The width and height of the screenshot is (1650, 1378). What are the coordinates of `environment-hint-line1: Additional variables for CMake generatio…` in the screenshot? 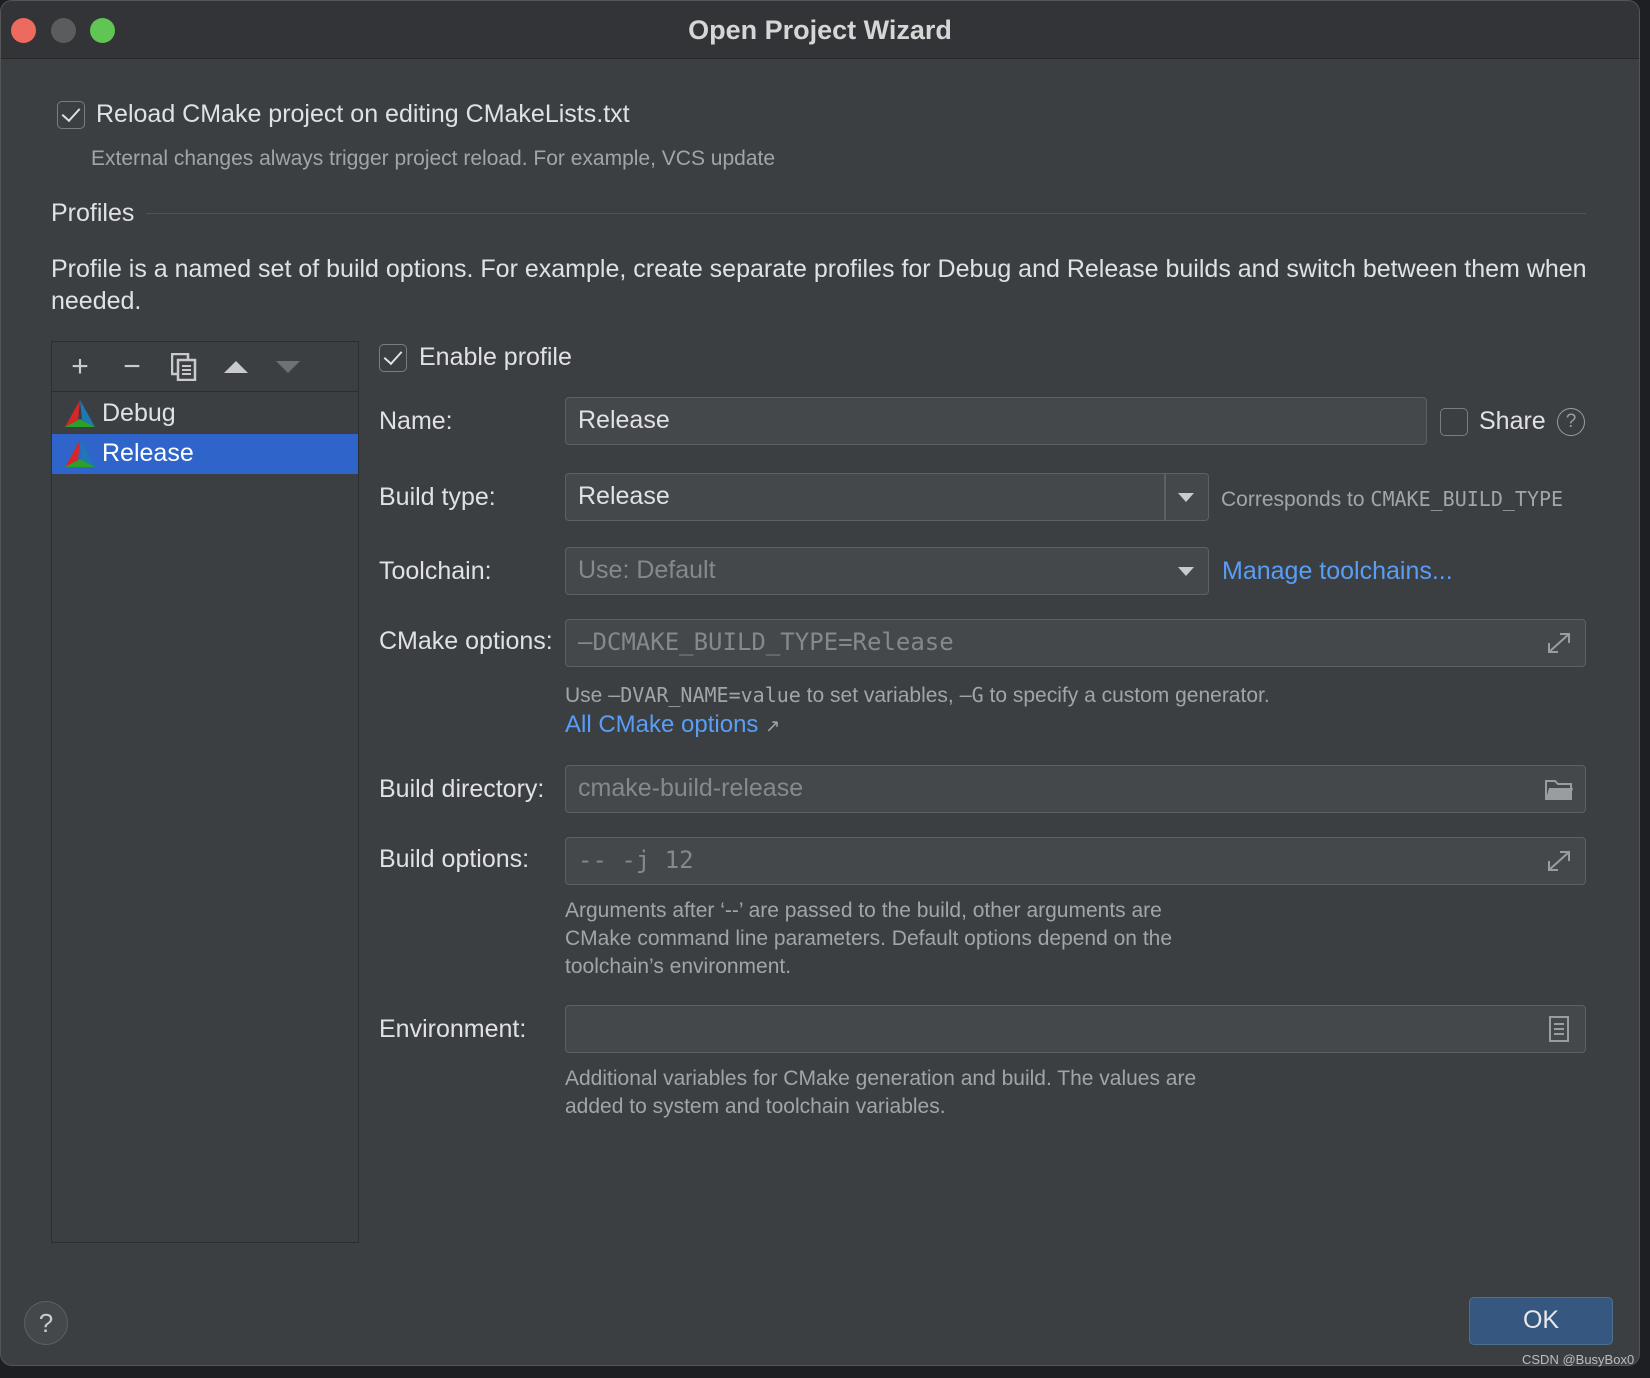 It's located at (881, 1078).